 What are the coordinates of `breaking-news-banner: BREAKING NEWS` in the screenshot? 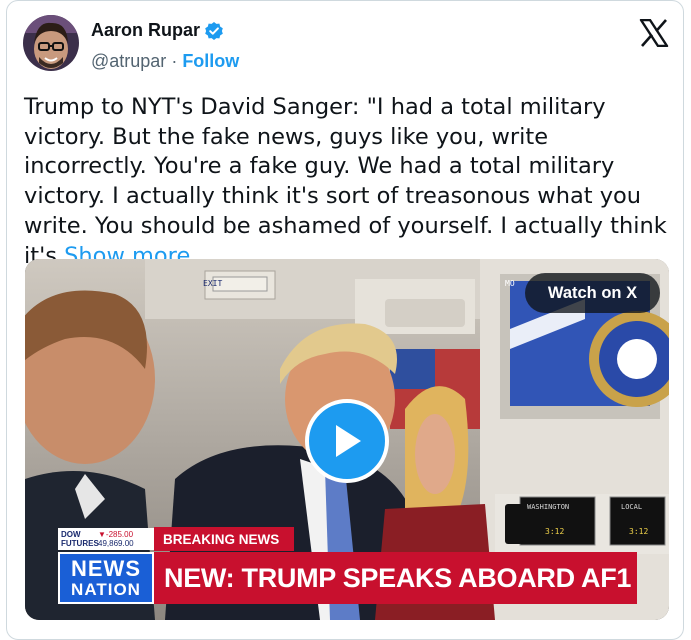 It's located at (224, 539).